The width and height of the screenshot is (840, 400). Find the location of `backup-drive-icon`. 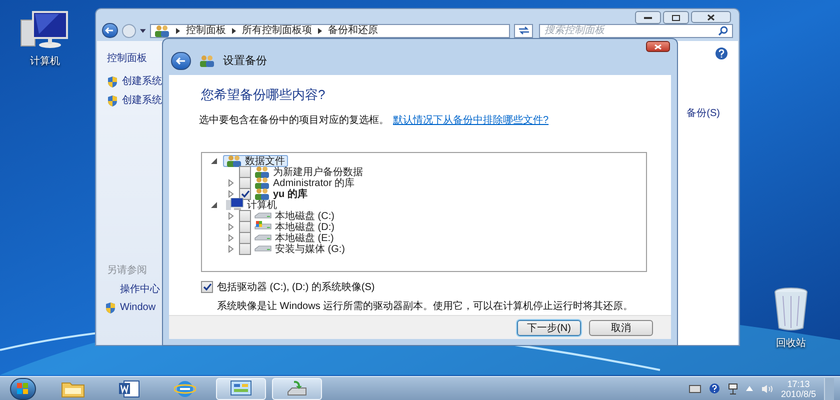

backup-drive-icon is located at coordinates (297, 389).